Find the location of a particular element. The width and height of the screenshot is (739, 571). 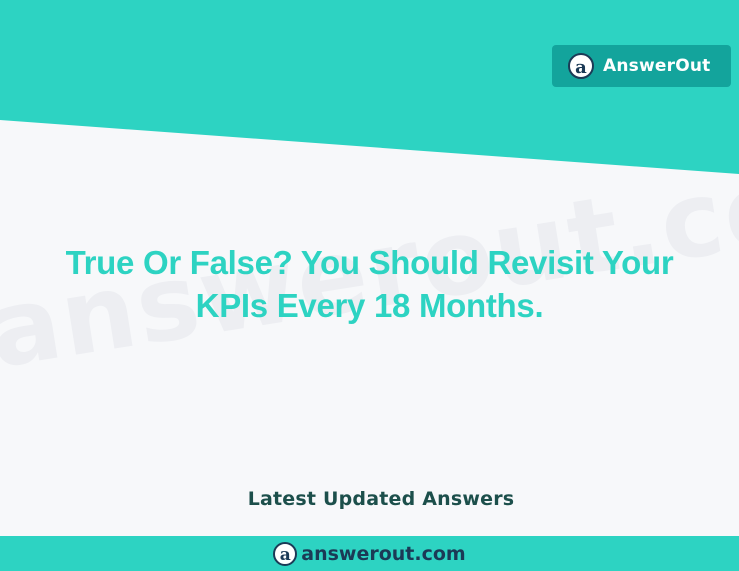

footer-site-link: answerout.com is located at coordinates (383, 554).